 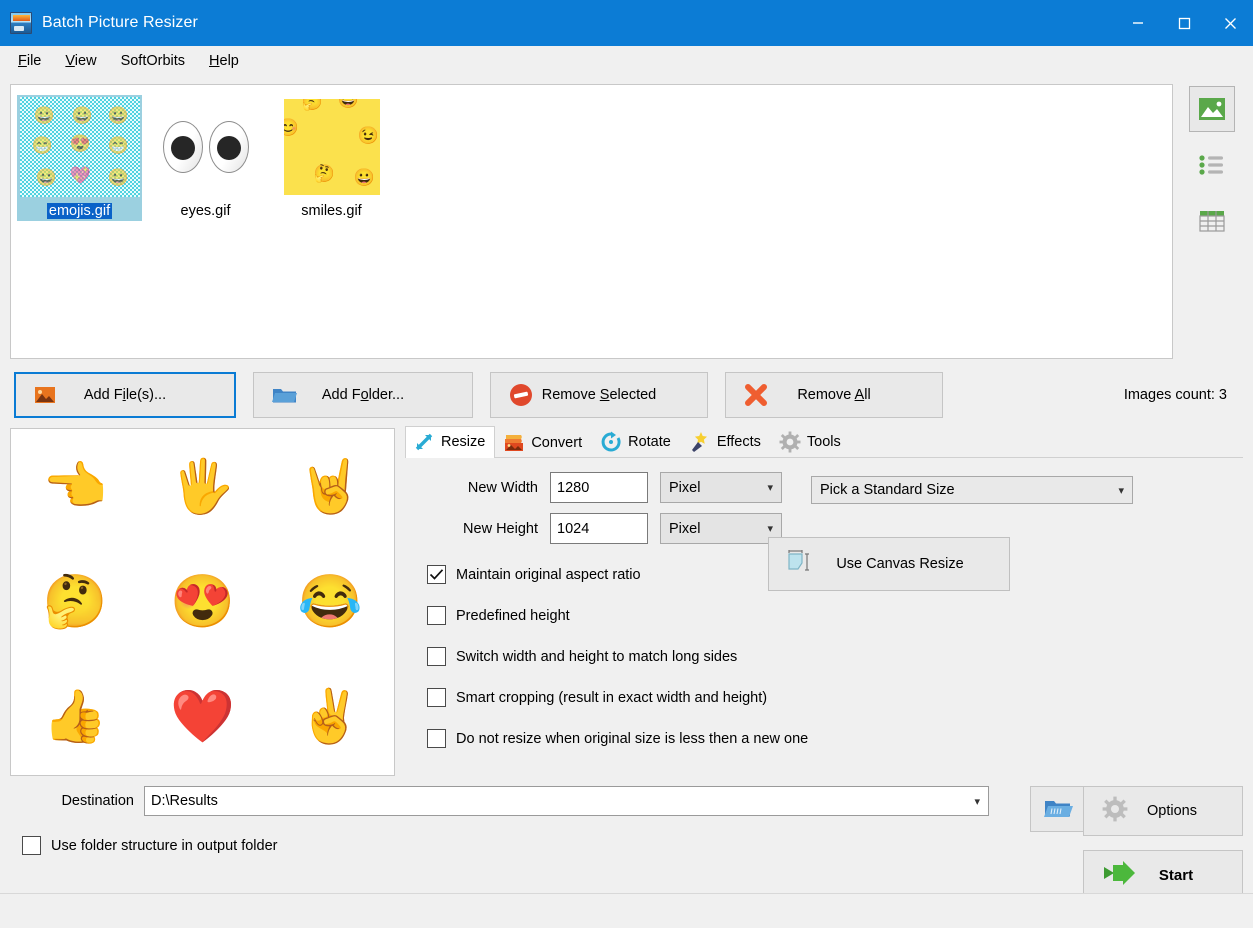 What do you see at coordinates (229, 60) in the screenshot?
I see `menu-help-rest: elp` at bounding box center [229, 60].